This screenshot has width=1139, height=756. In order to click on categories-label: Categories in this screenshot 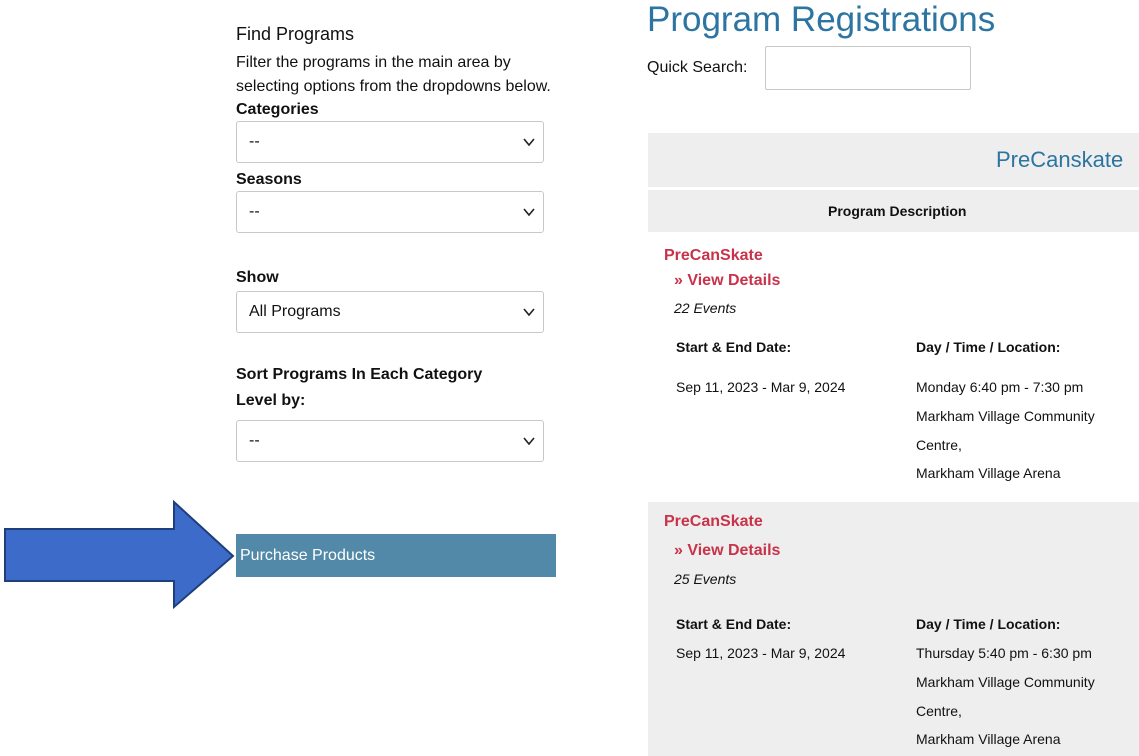, I will do `click(277, 109)`.